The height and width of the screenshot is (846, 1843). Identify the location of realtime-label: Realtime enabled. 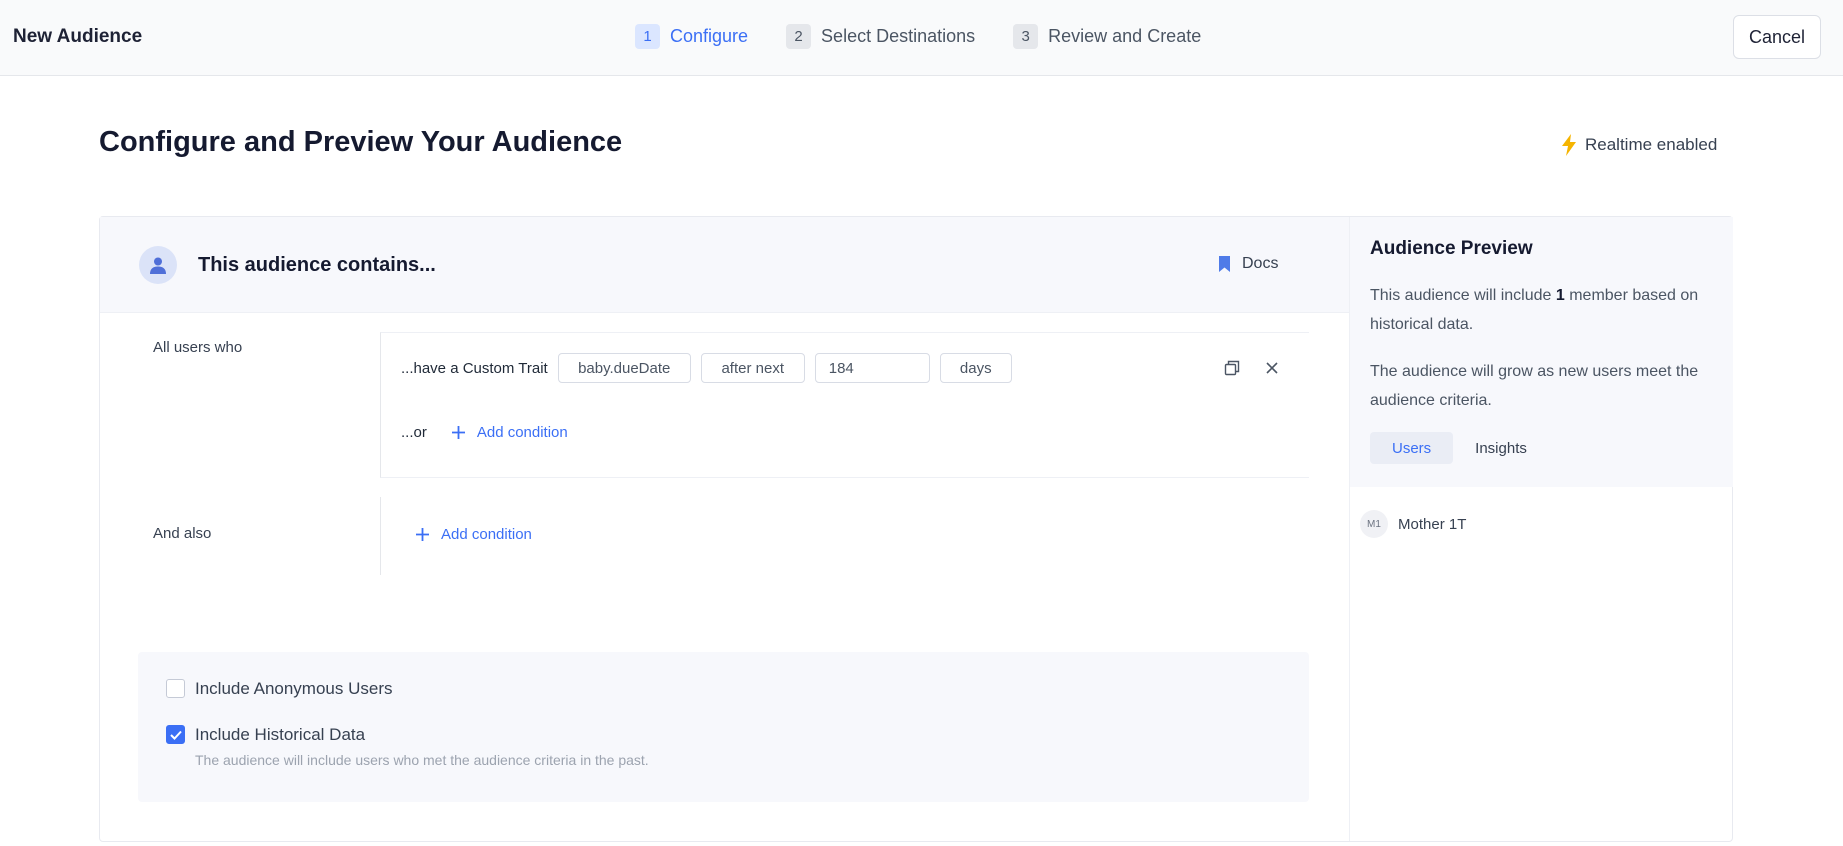
(1651, 144).